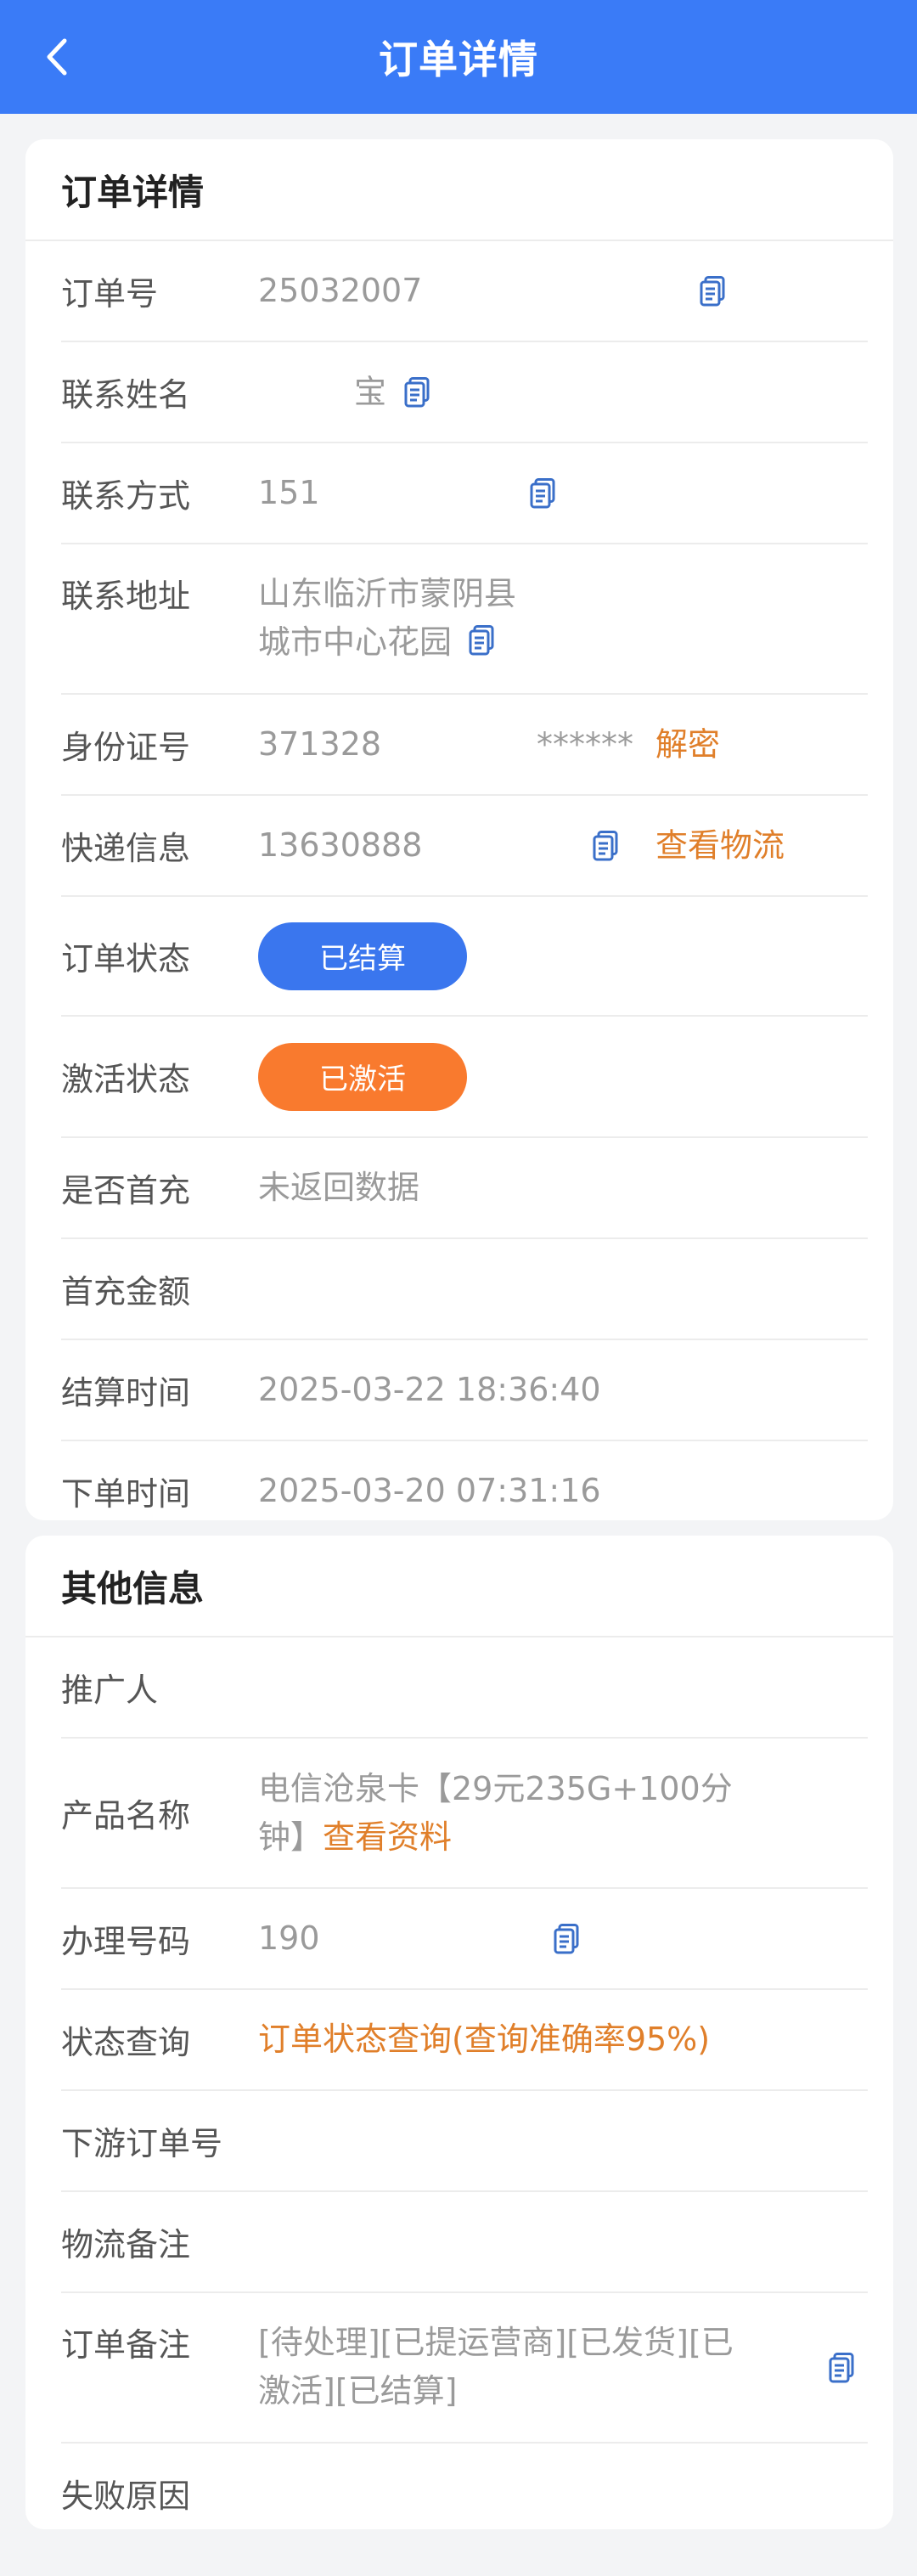 The width and height of the screenshot is (917, 2576). Describe the element at coordinates (387, 593) in the screenshot. I see `value-address-line1: 山东临沂市蒙阴县` at that location.